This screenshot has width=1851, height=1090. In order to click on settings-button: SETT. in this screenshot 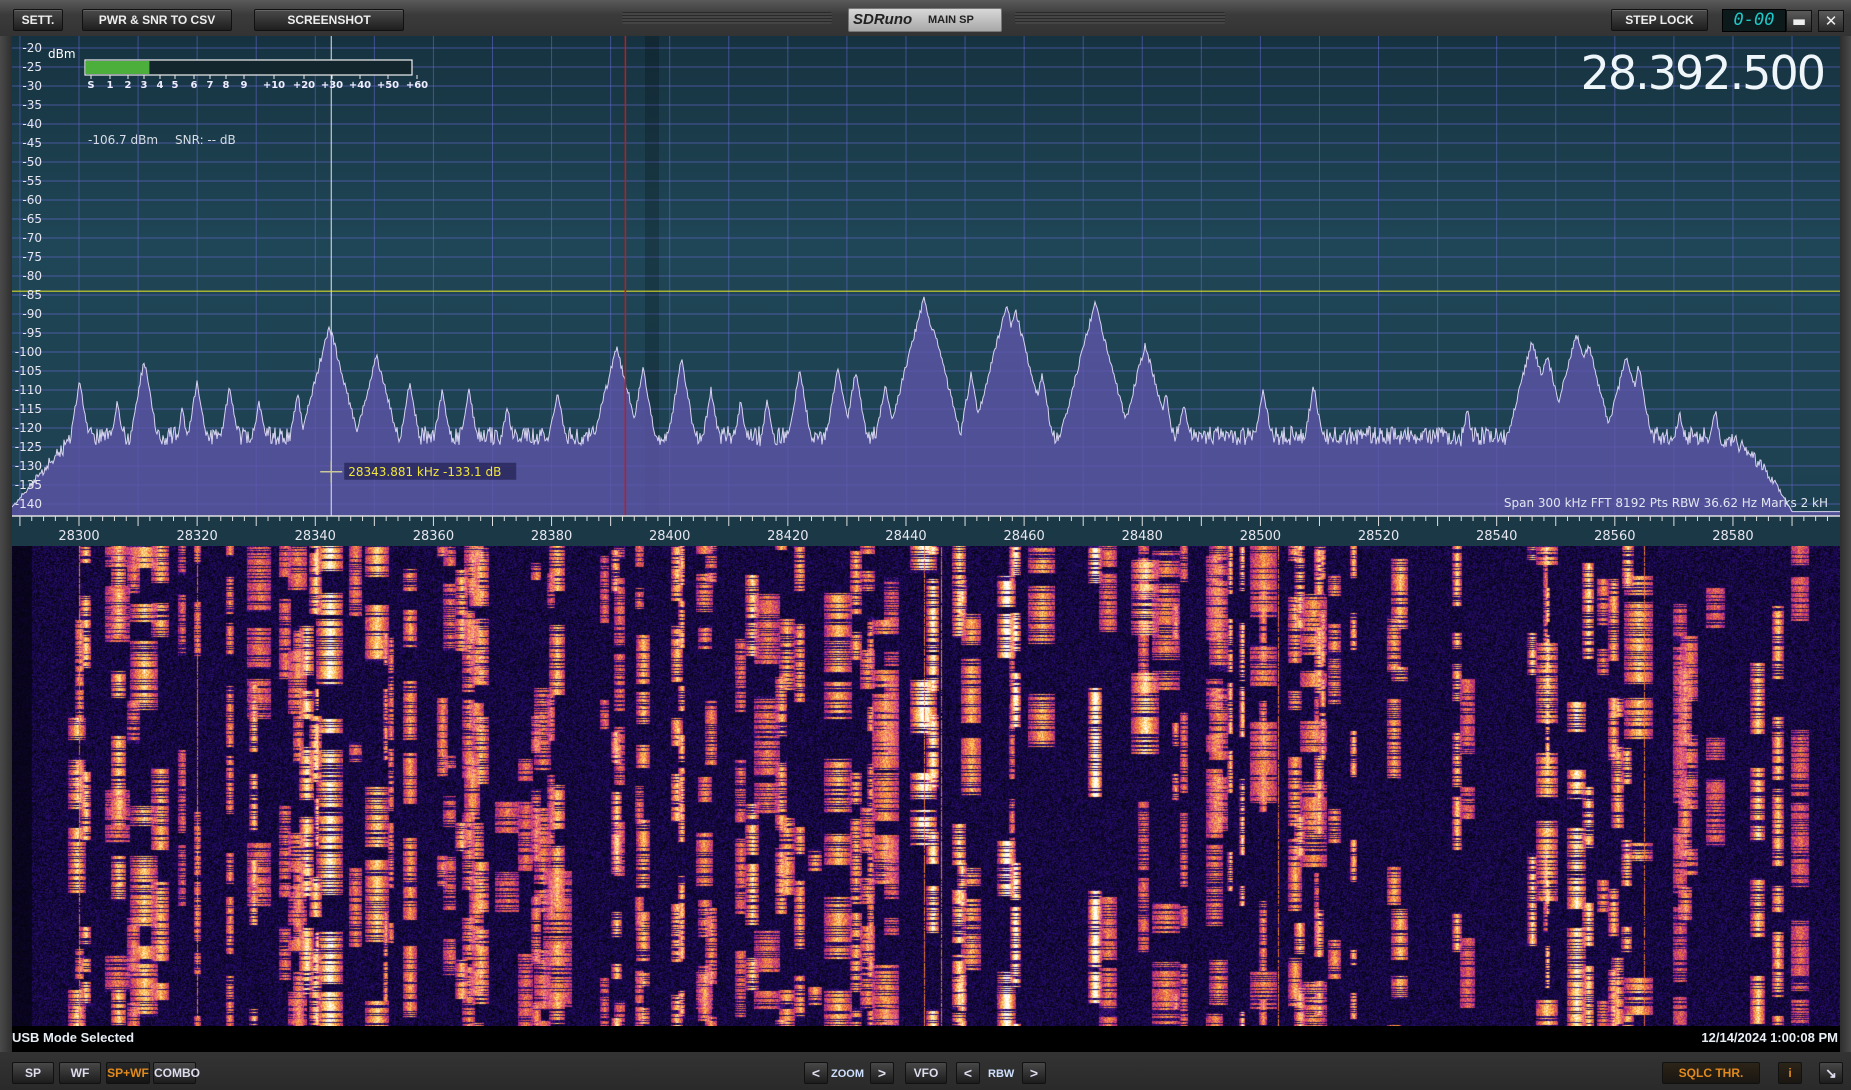, I will do `click(38, 20)`.